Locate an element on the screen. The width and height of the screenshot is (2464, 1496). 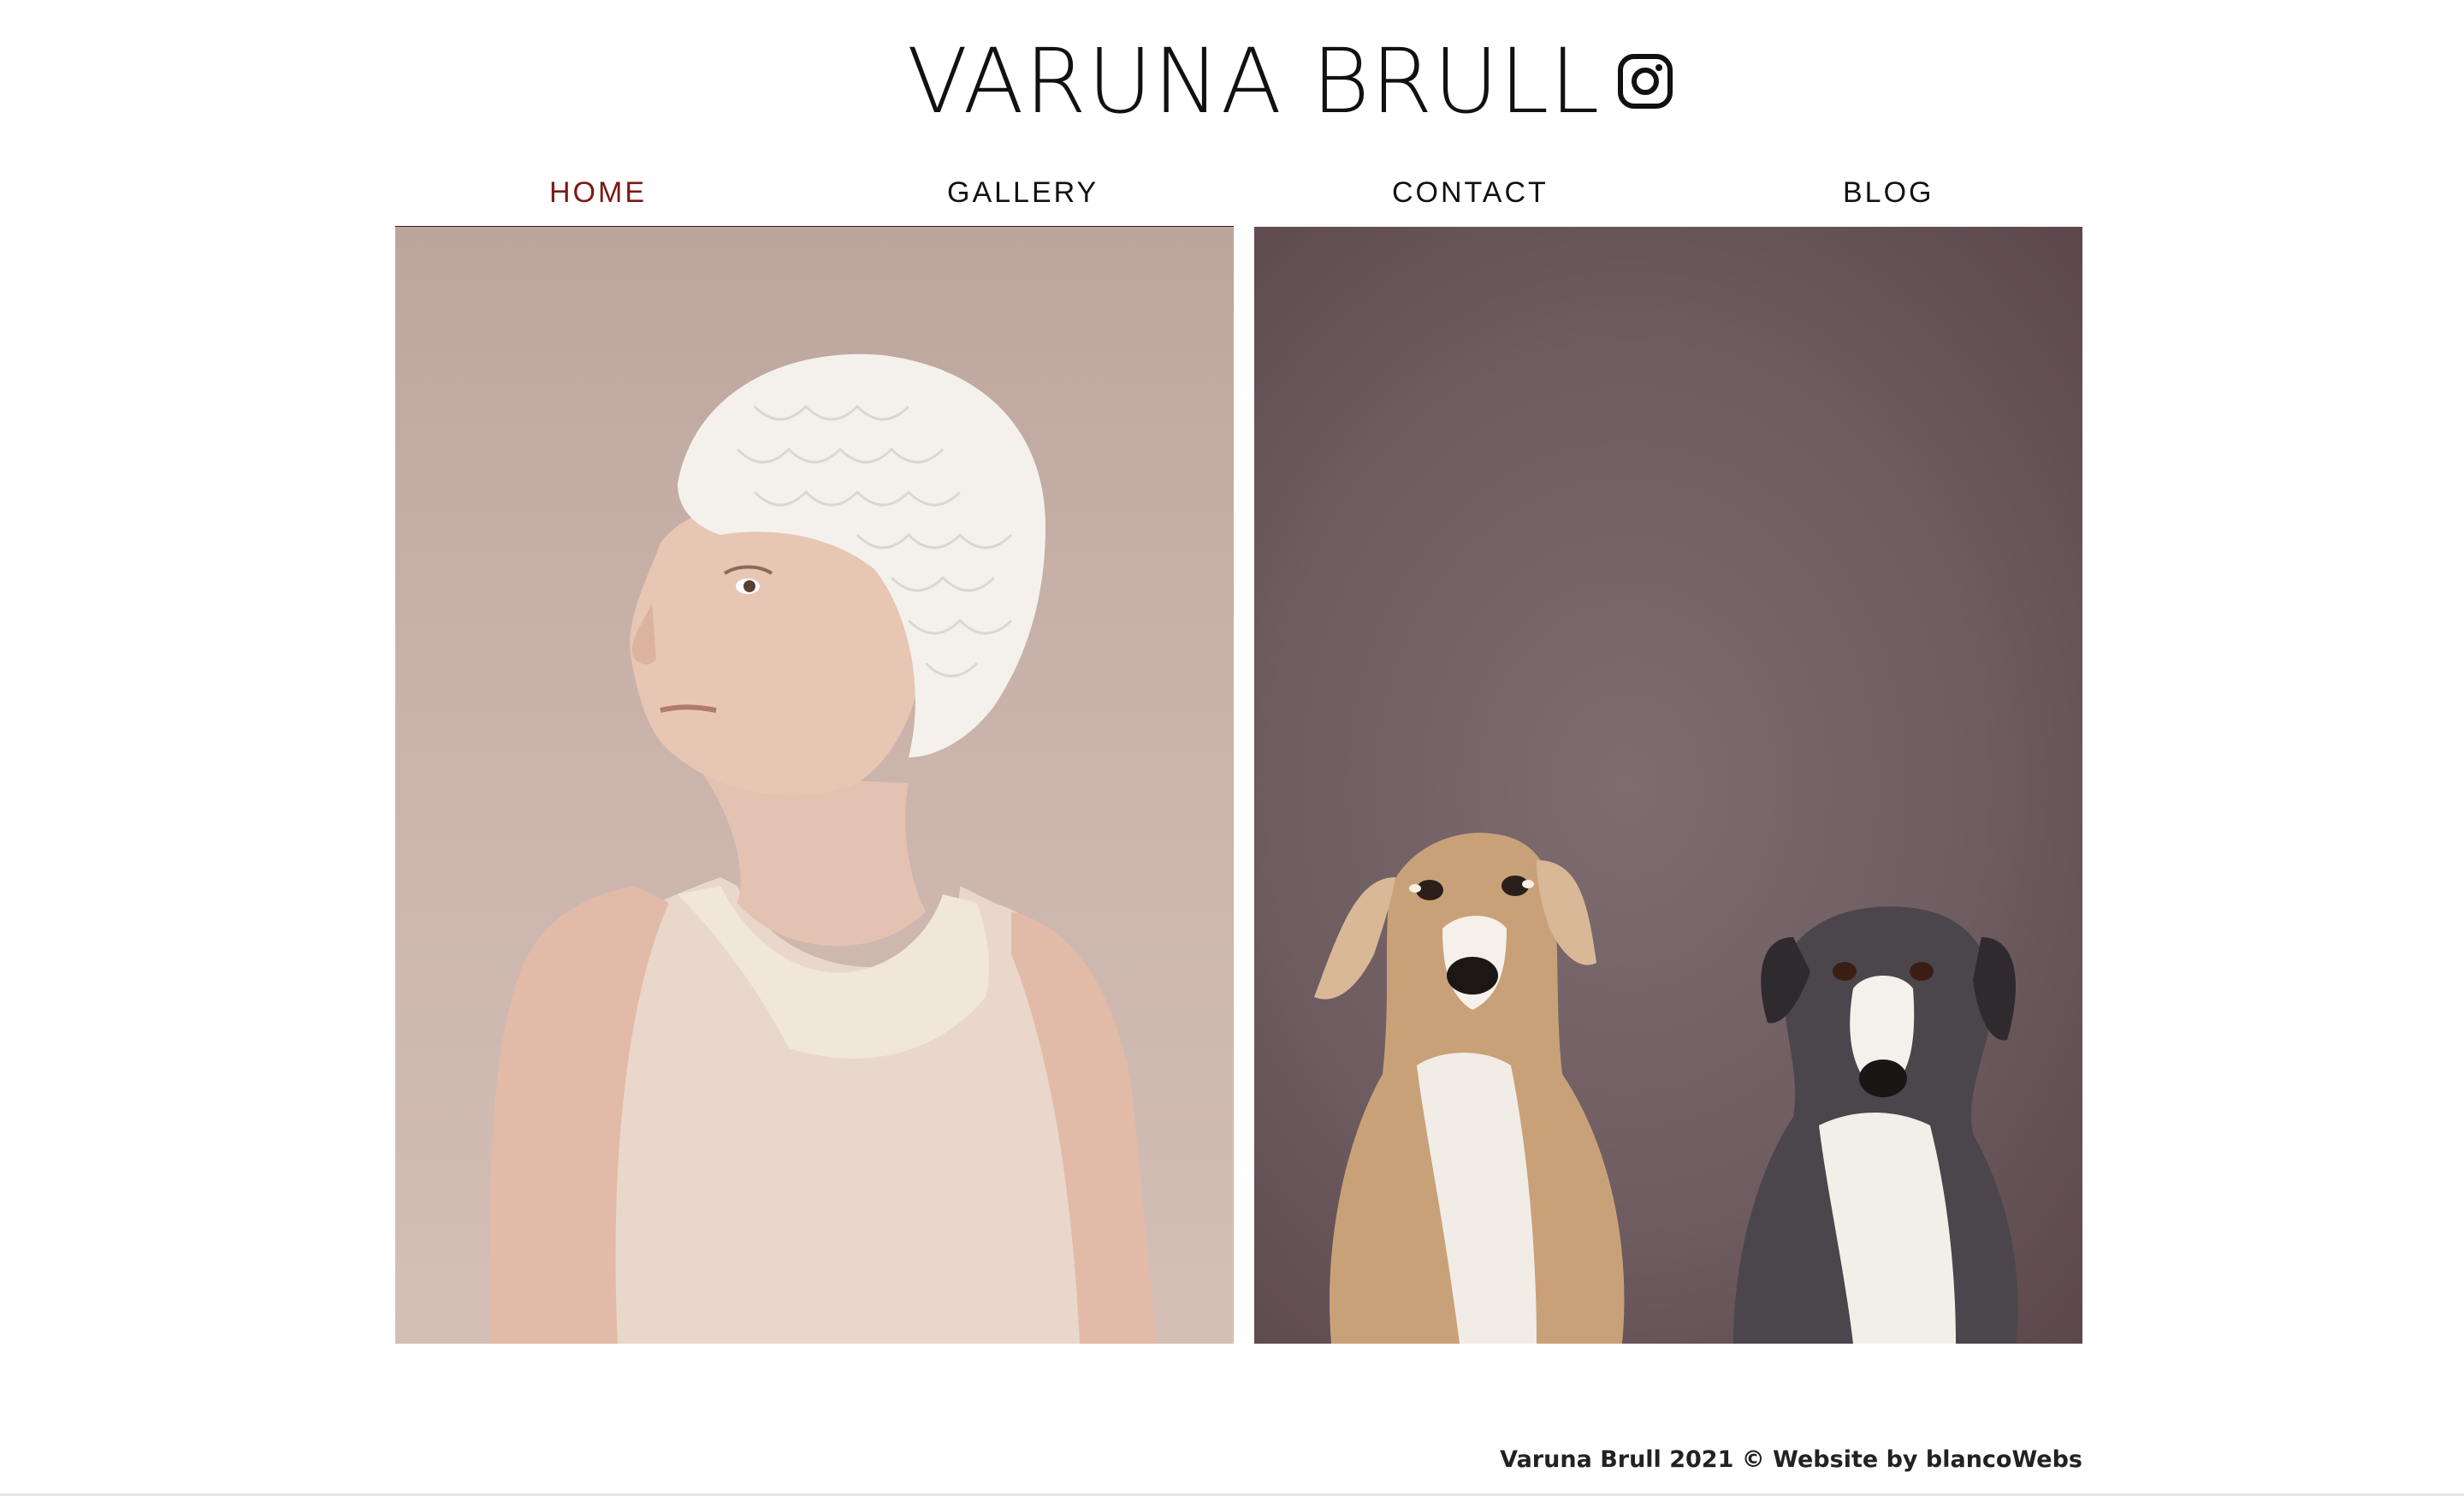
nav-contact: CONTACT is located at coordinates (1470, 192).